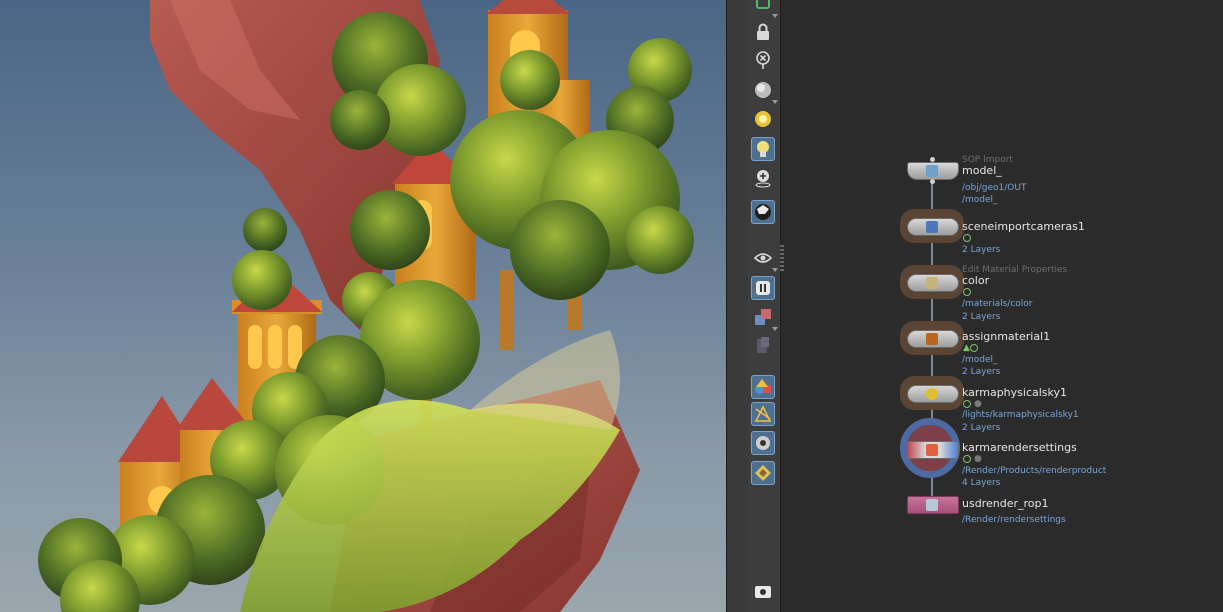 This screenshot has height=612, width=1223. I want to click on node-karmaphysicalsky1, so click(932, 393).